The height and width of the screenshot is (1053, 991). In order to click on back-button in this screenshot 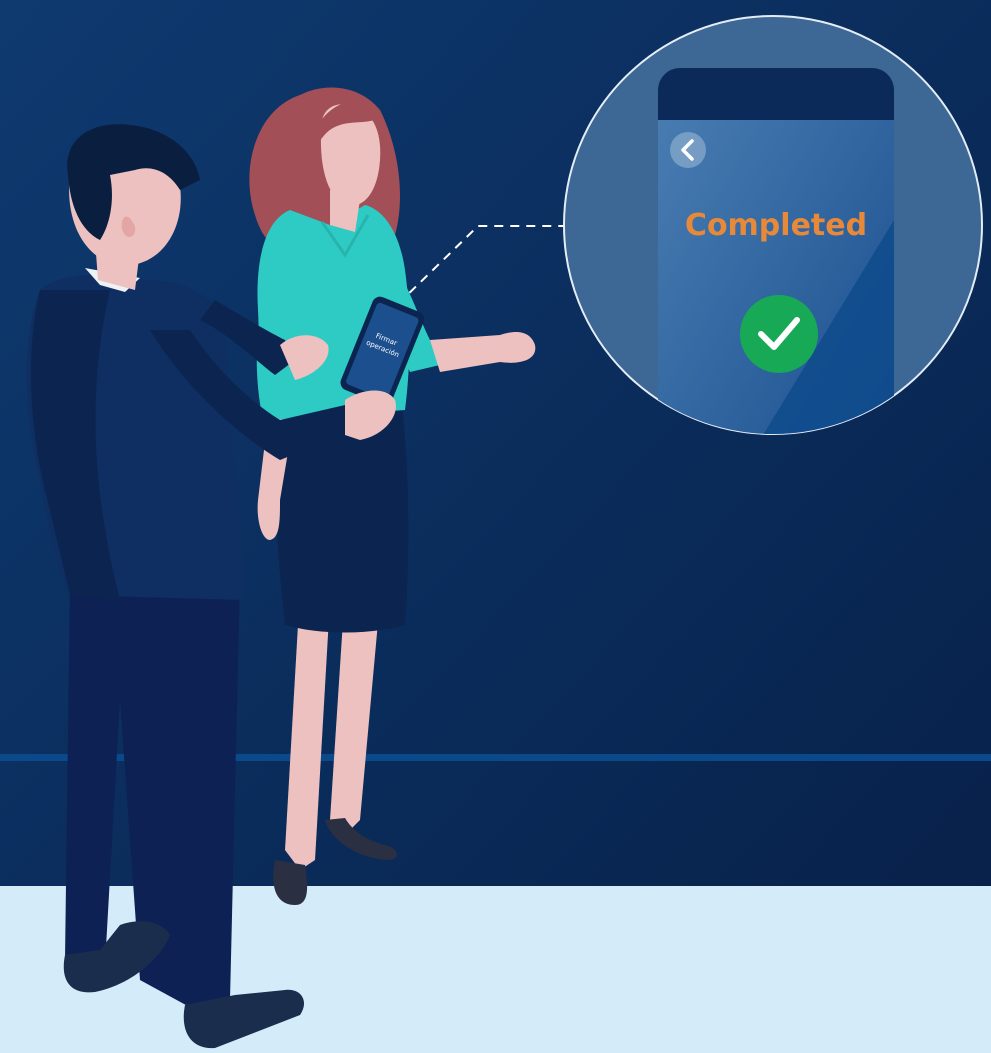, I will do `click(688, 150)`.